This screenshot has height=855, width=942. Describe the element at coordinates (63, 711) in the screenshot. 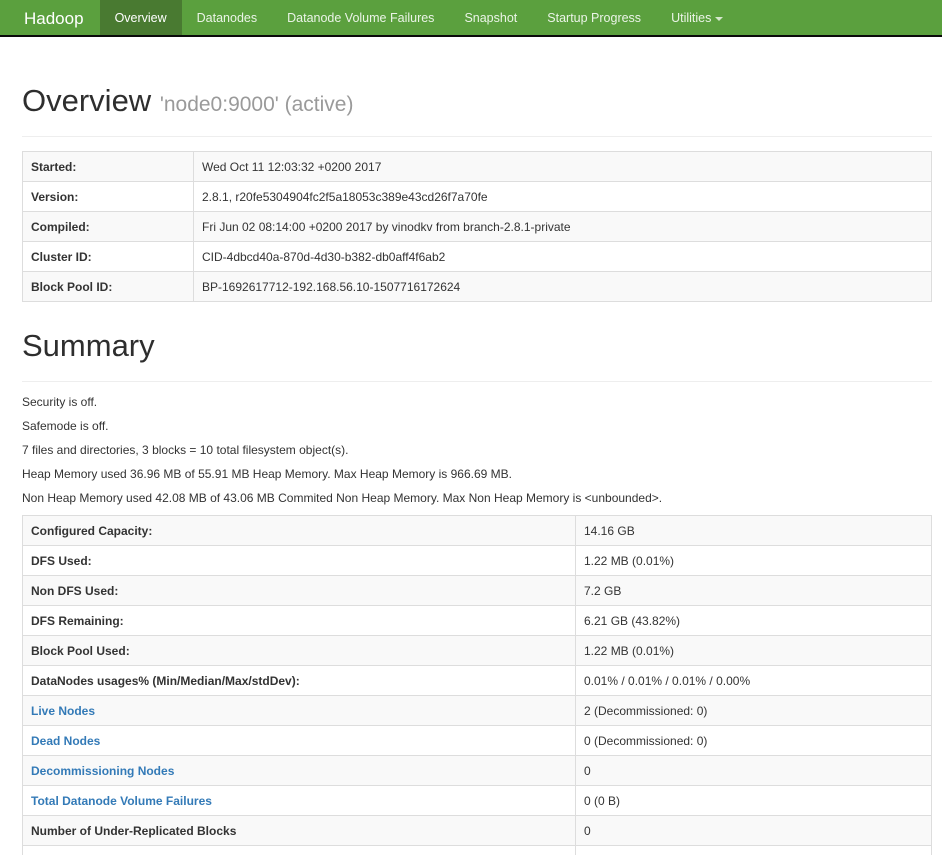

I see `live-nodes-link: Live Nodes` at that location.